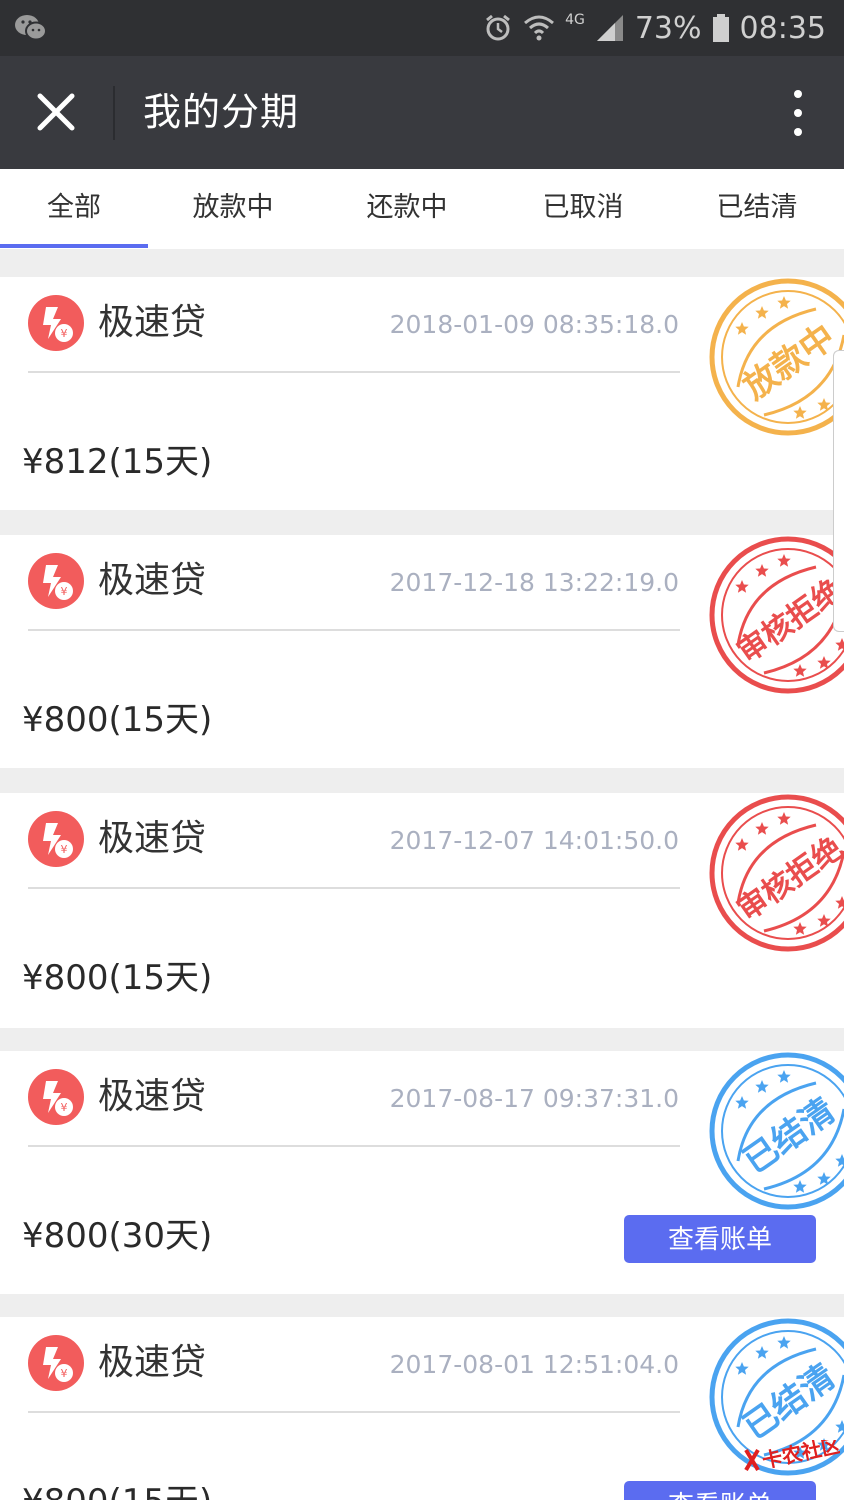 This screenshot has width=844, height=1500. What do you see at coordinates (539, 28) in the screenshot?
I see `wifi-icon` at bounding box center [539, 28].